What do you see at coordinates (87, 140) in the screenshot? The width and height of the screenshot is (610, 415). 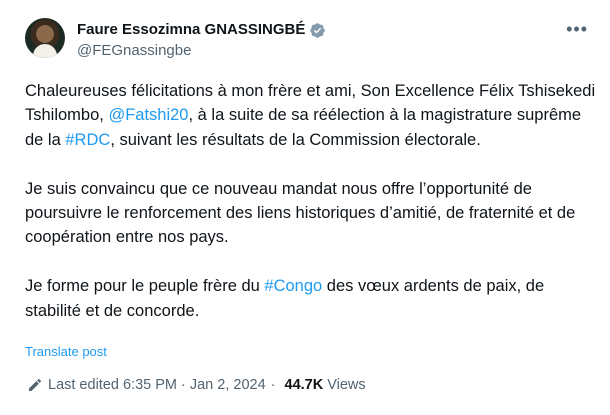 I see `hashtag-link-rdc: #RDC` at bounding box center [87, 140].